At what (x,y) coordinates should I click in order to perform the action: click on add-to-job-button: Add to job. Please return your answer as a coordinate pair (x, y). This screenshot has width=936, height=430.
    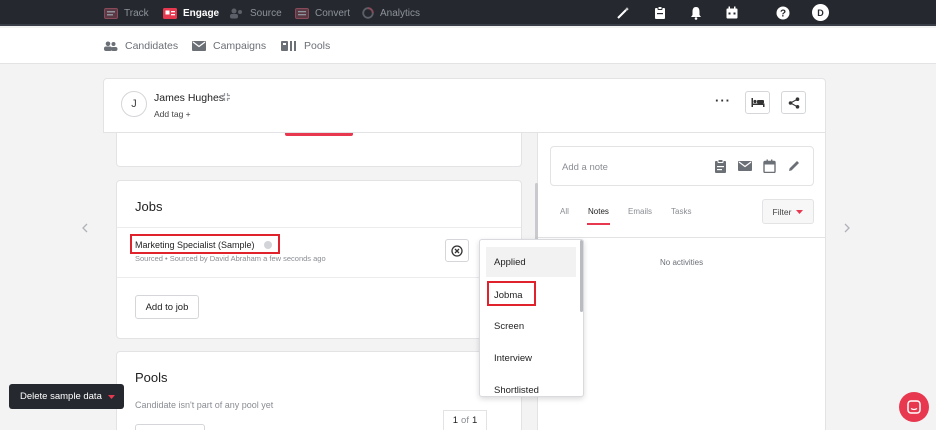
    Looking at the image, I should click on (167, 307).